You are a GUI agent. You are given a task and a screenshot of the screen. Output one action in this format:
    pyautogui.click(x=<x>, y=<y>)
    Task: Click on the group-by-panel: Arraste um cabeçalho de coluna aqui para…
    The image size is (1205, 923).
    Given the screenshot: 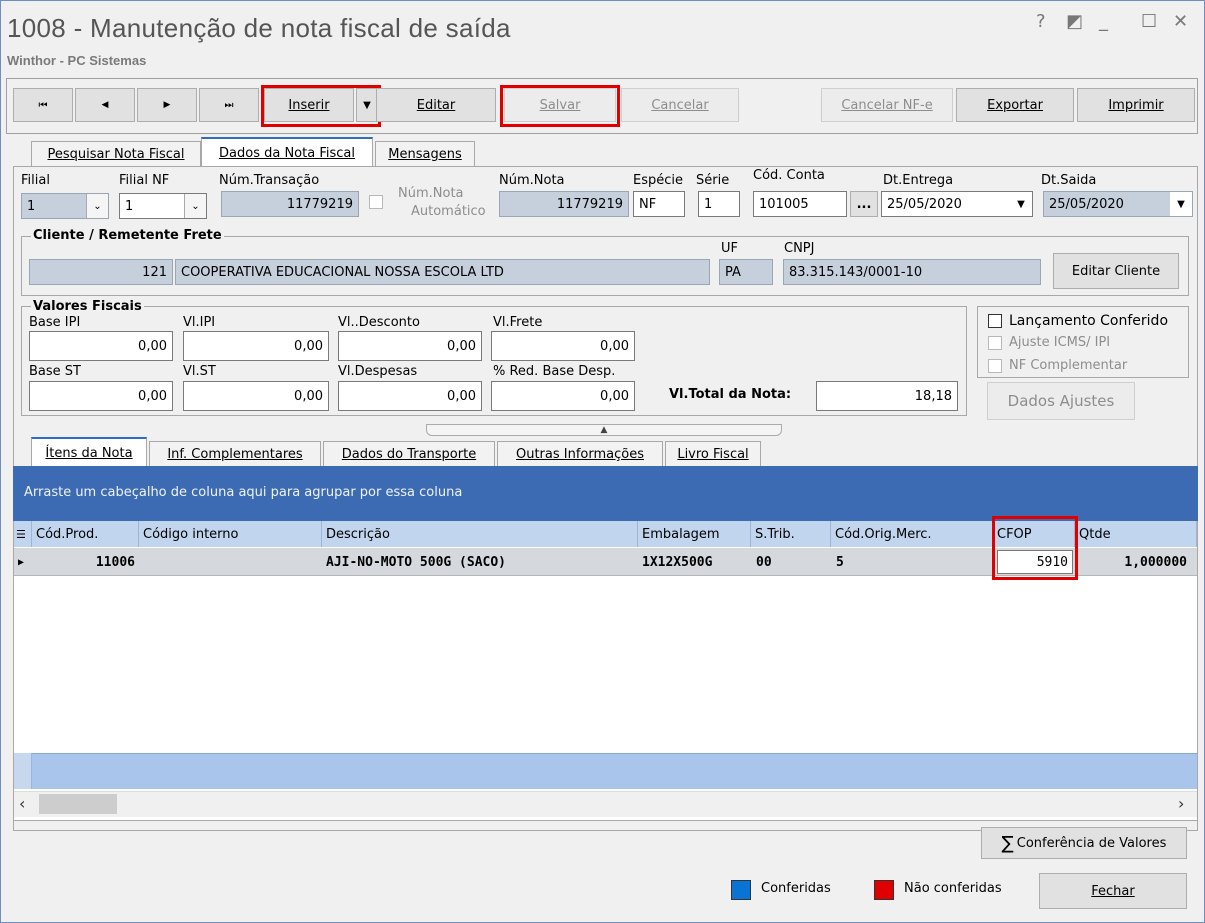 What is the action you would take?
    pyautogui.click(x=605, y=493)
    